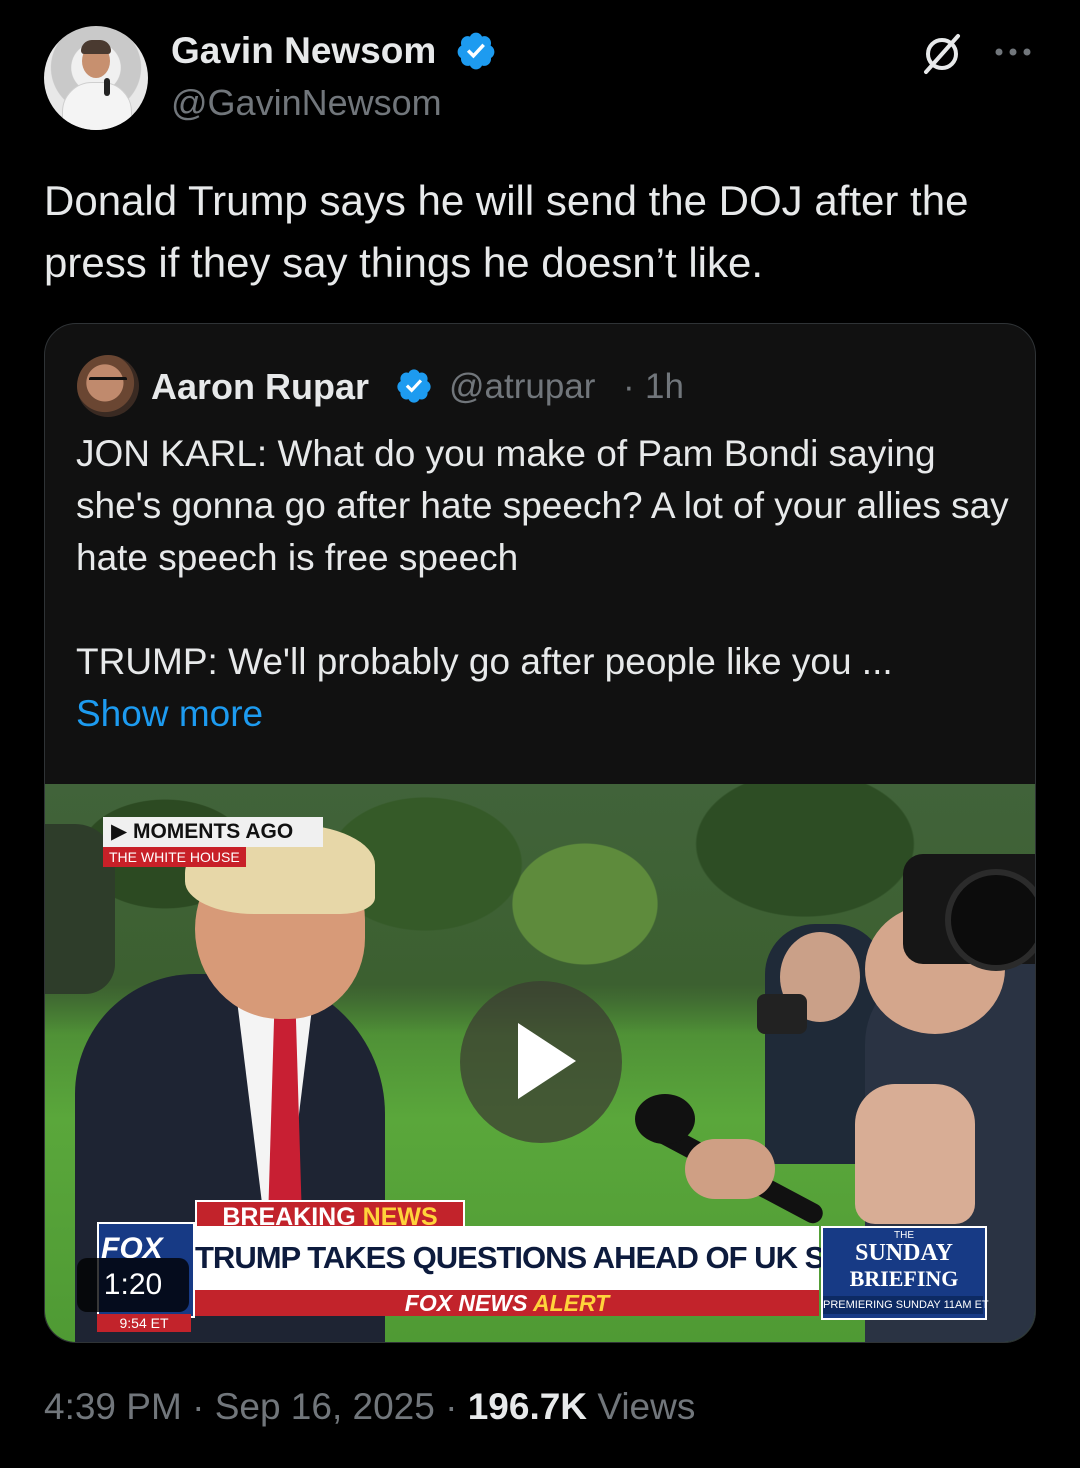 This screenshot has height=1468, width=1080. Describe the element at coordinates (174, 857) in the screenshot. I see `location-label: THE WHITE HOUSE` at that location.